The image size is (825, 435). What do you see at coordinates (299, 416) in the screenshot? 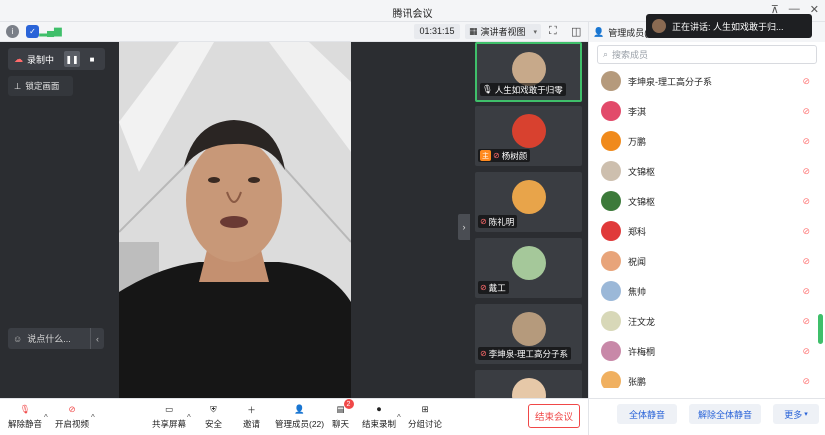
I see `manage-members-button: 👤 管理成员(22)` at bounding box center [299, 416].